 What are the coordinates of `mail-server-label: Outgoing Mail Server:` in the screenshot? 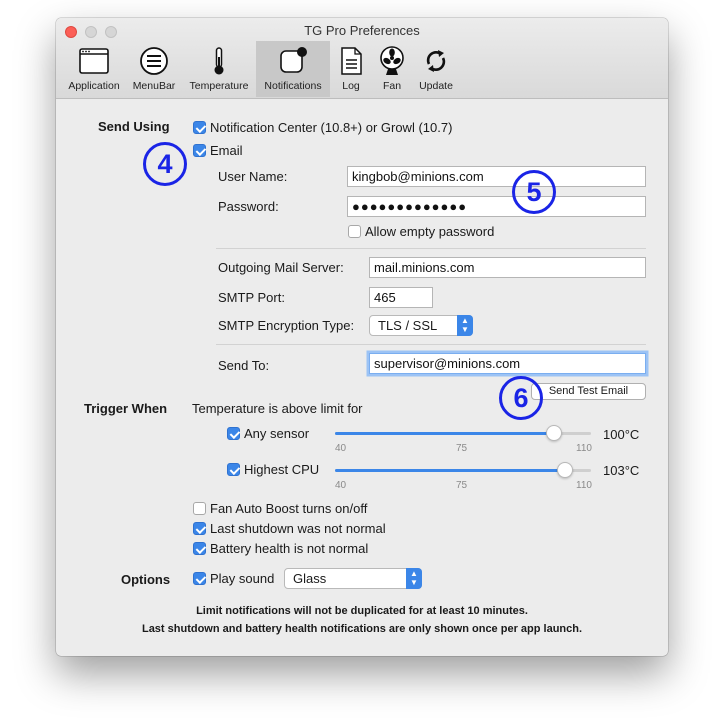 It's located at (281, 267).